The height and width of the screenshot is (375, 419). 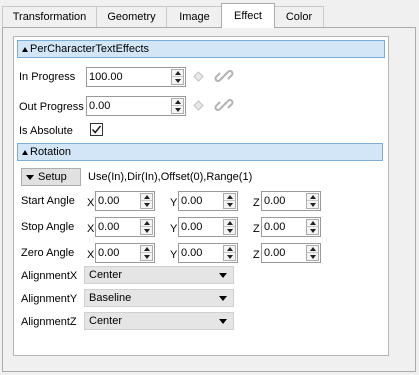 What do you see at coordinates (299, 16) in the screenshot?
I see `tab-color: Color` at bounding box center [299, 16].